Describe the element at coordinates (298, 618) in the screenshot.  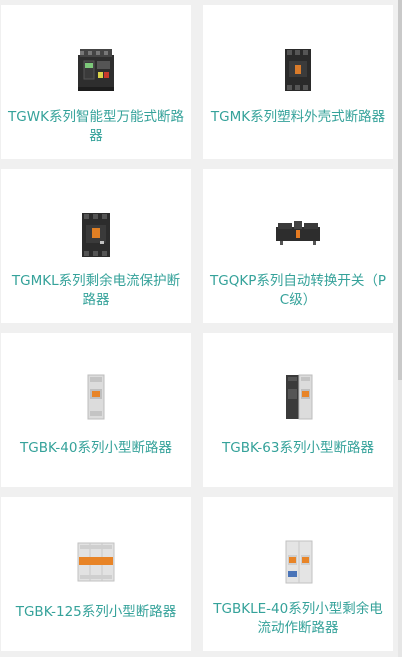
I see `product-name: TGBKLE-40系列小型剩余电流动作断路器` at that location.